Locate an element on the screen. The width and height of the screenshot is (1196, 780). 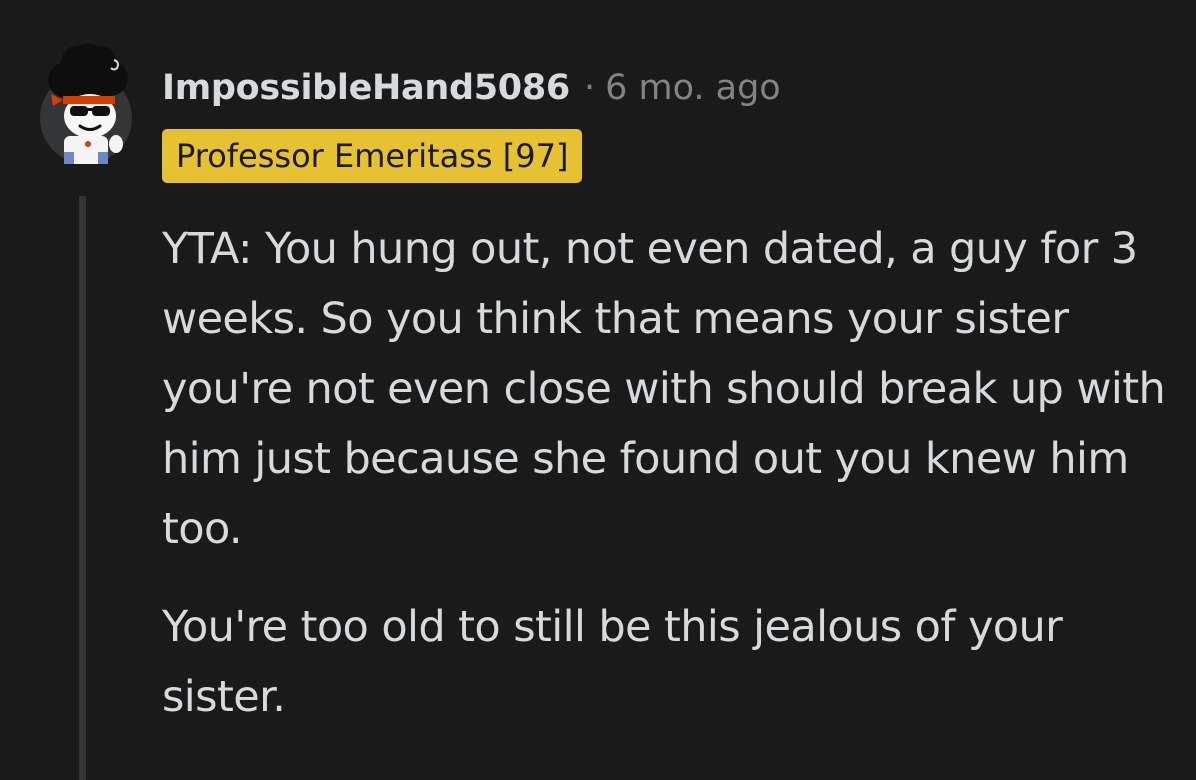
comment-timestamp: 6 mo. ago is located at coordinates (693, 88).